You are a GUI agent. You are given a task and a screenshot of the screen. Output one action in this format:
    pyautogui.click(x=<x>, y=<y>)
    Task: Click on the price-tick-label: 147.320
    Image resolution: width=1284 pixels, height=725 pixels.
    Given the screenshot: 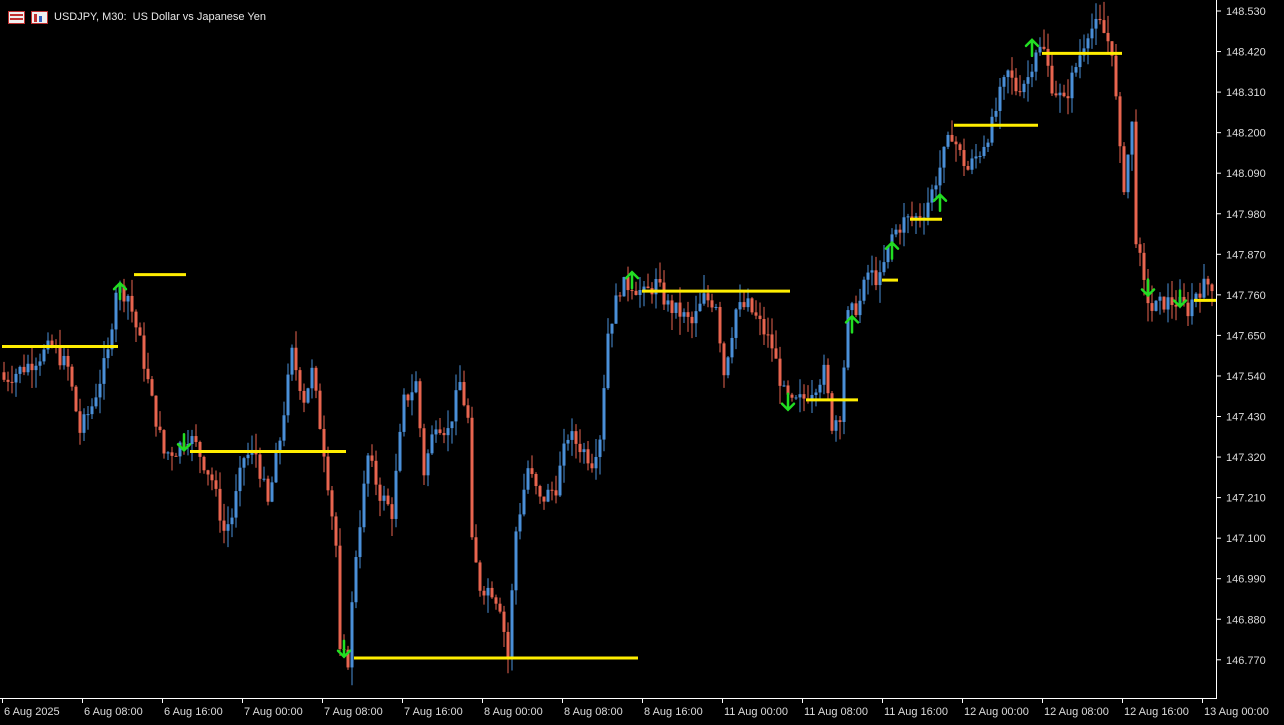 What is the action you would take?
    pyautogui.click(x=1246, y=458)
    